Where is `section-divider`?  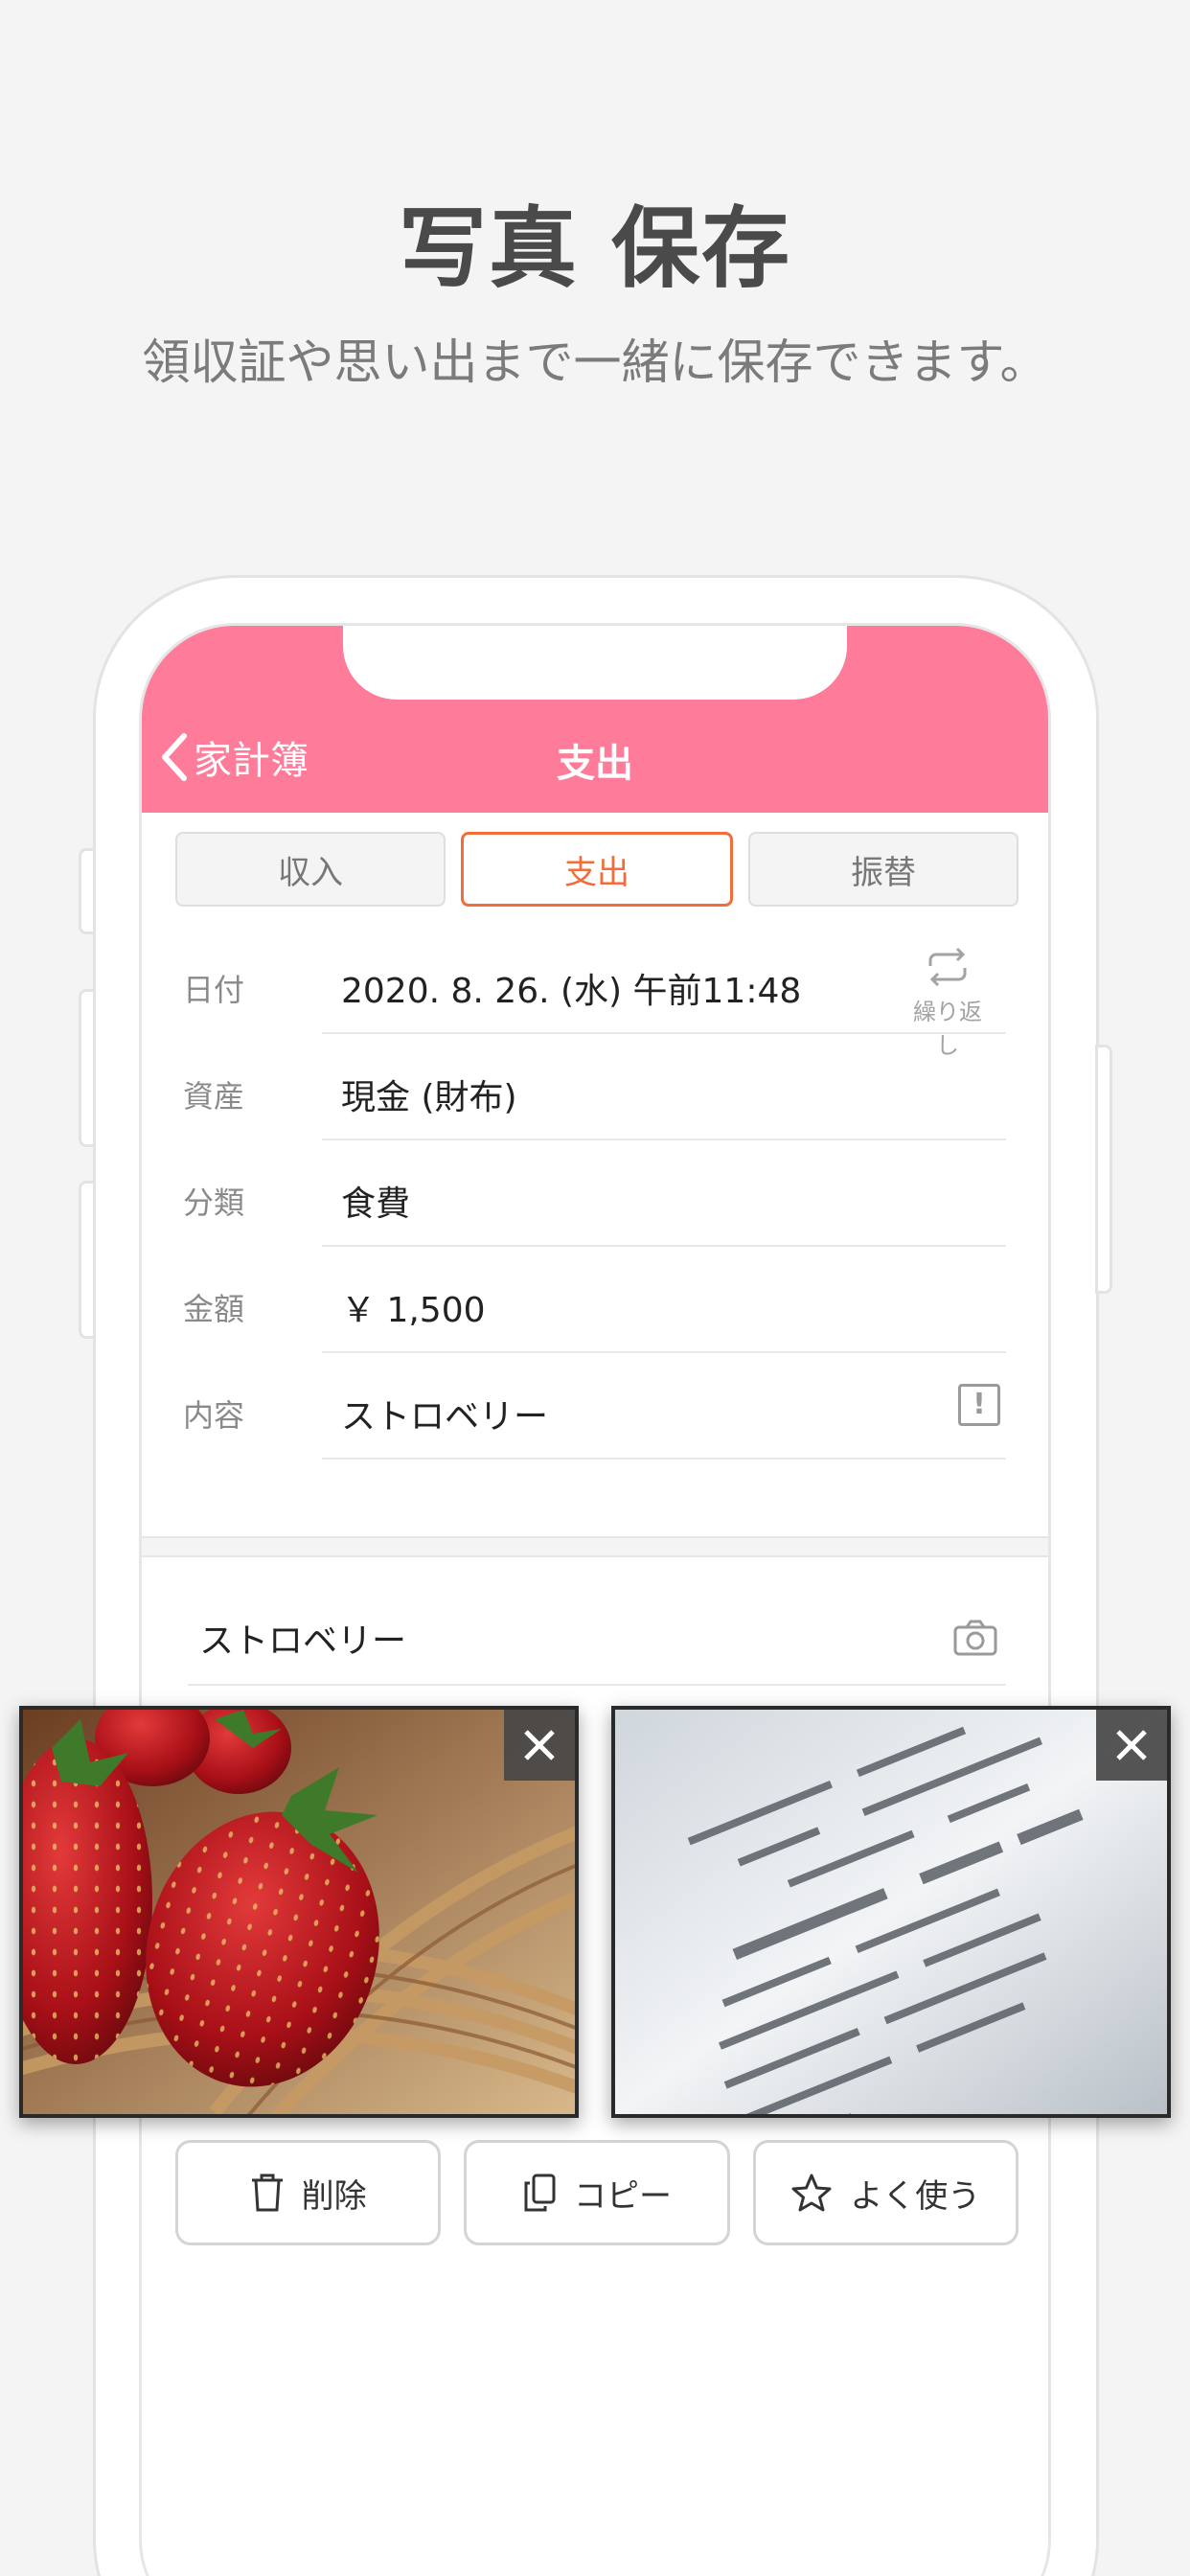 section-divider is located at coordinates (595, 1546).